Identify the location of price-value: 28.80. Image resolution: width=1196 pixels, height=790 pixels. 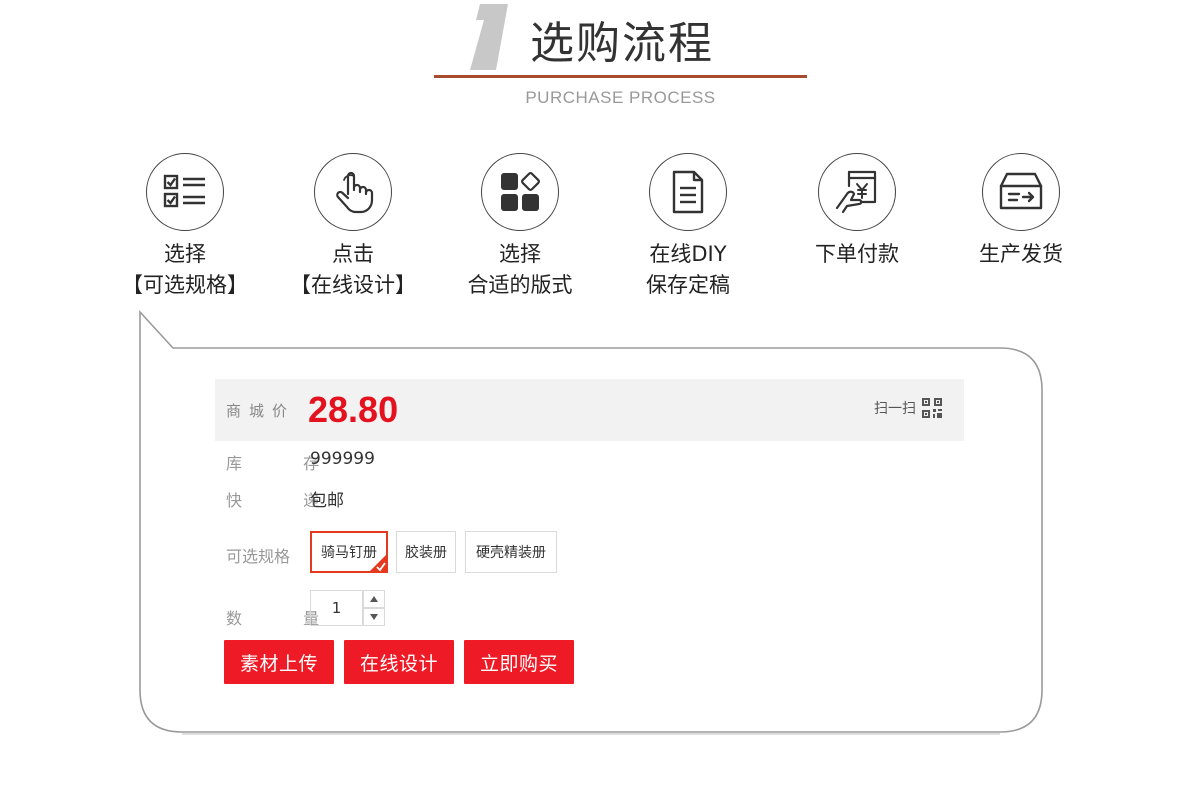
(353, 409).